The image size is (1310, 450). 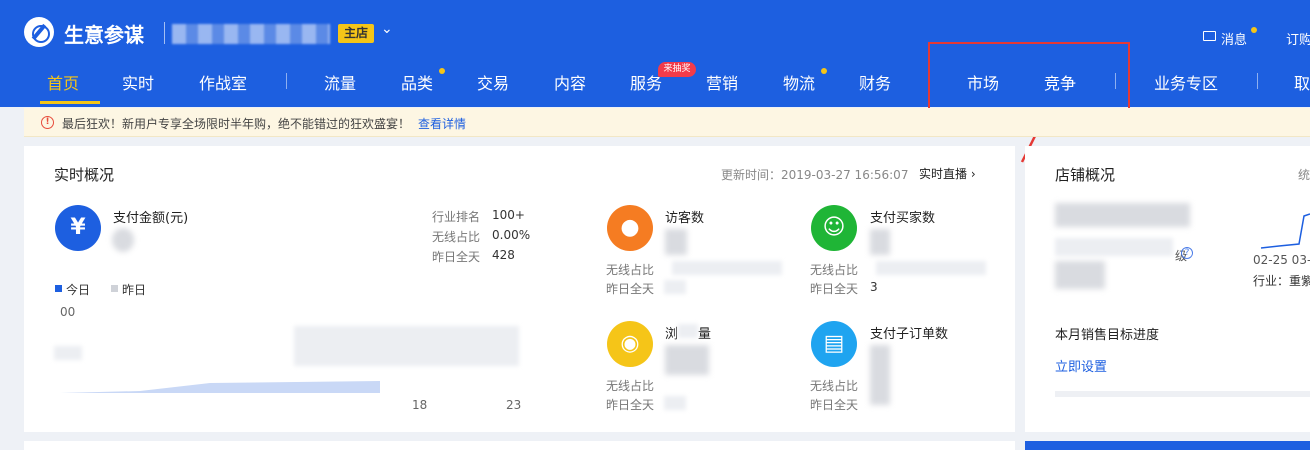 What do you see at coordinates (47, 122) in the screenshot?
I see `warning-icon: !` at bounding box center [47, 122].